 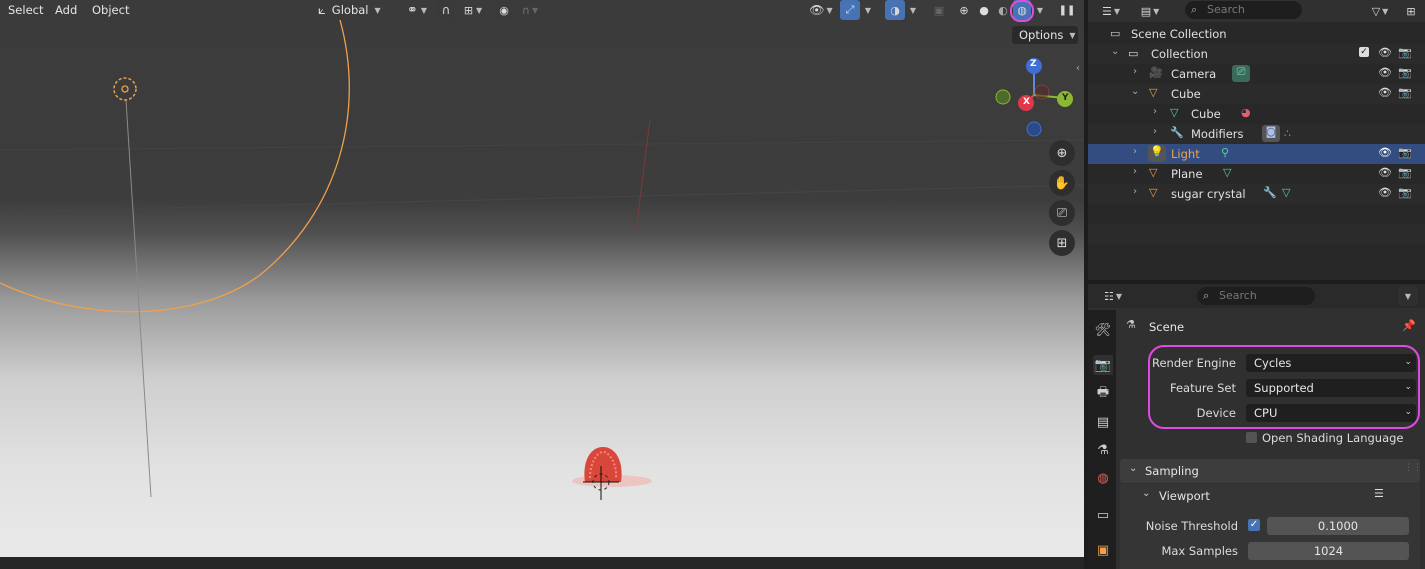 I want to click on noise-threshold-field: 0.1000, so click(x=1338, y=526).